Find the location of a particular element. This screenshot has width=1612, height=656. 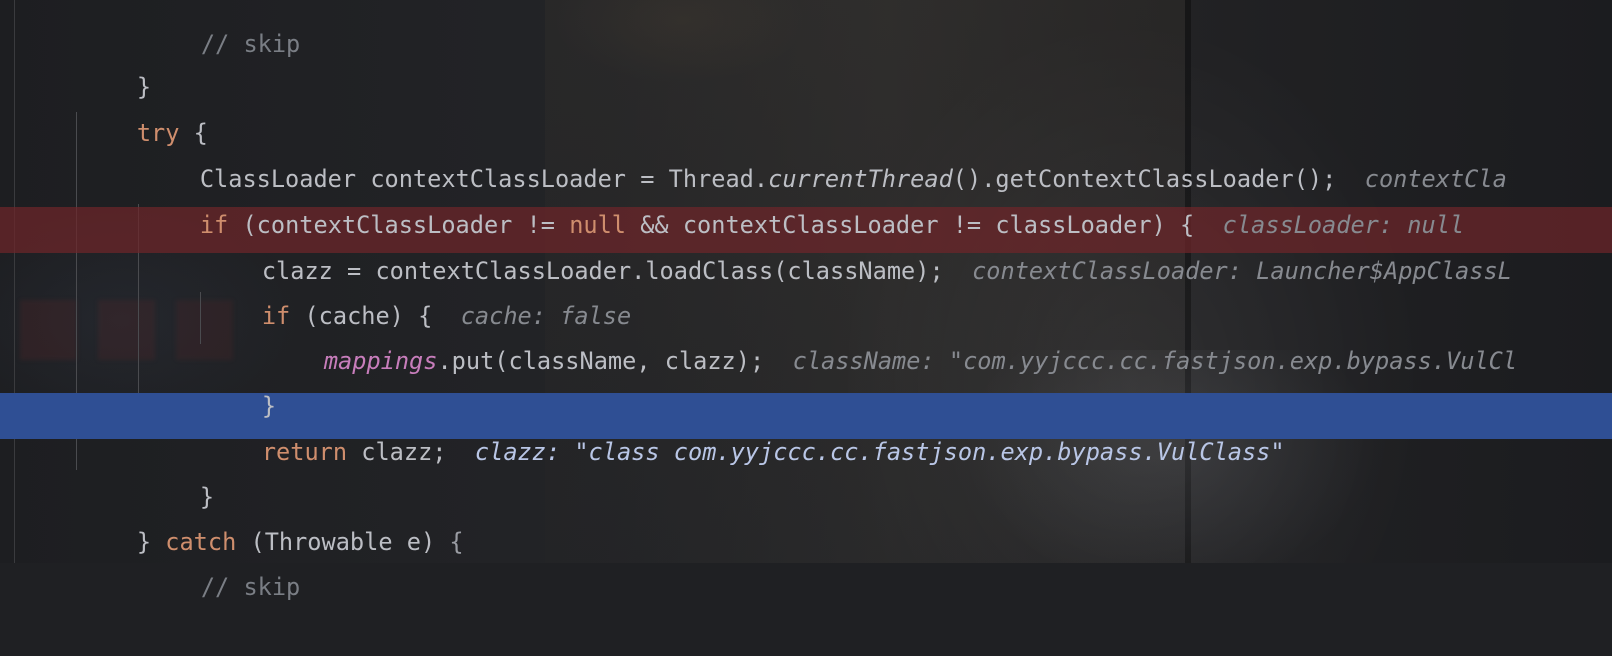

code-line-3: try { is located at coordinates (144, 105).